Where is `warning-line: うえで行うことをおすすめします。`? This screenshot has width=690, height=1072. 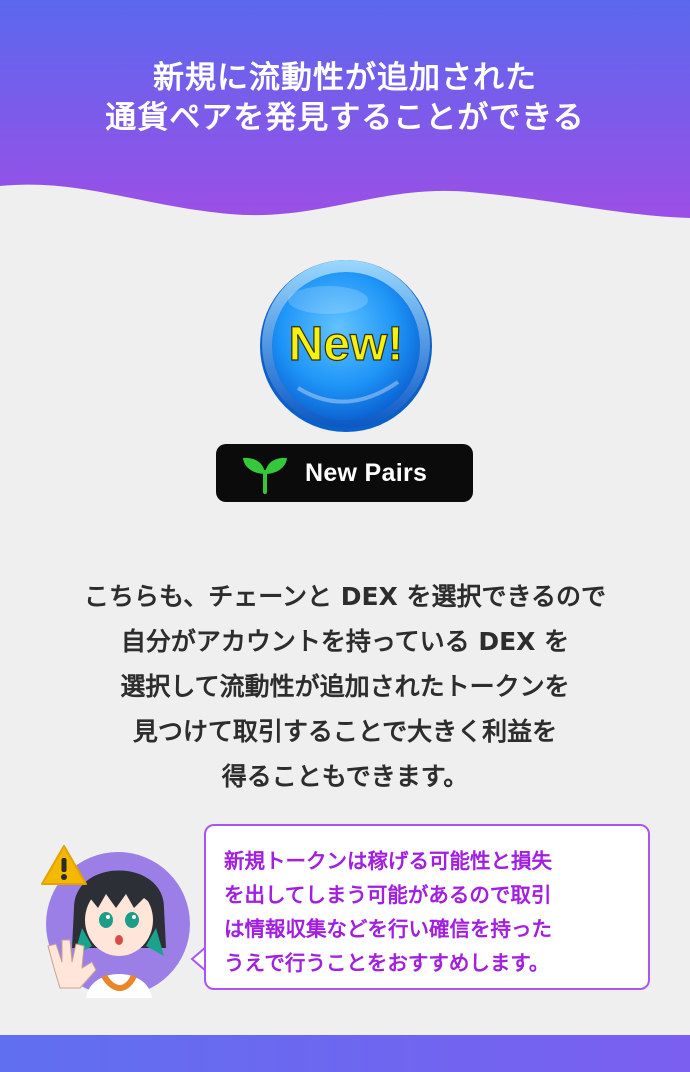 warning-line: うえで行うことをおすすめします。 is located at coordinates (387, 963).